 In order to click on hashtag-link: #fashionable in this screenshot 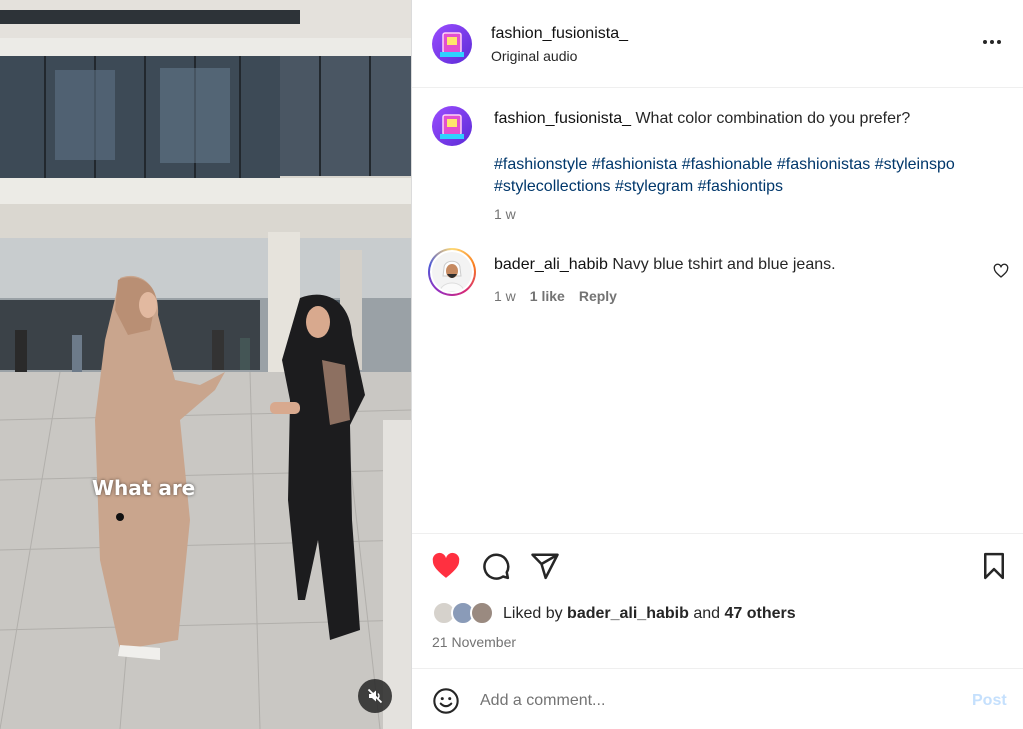, I will do `click(727, 164)`.